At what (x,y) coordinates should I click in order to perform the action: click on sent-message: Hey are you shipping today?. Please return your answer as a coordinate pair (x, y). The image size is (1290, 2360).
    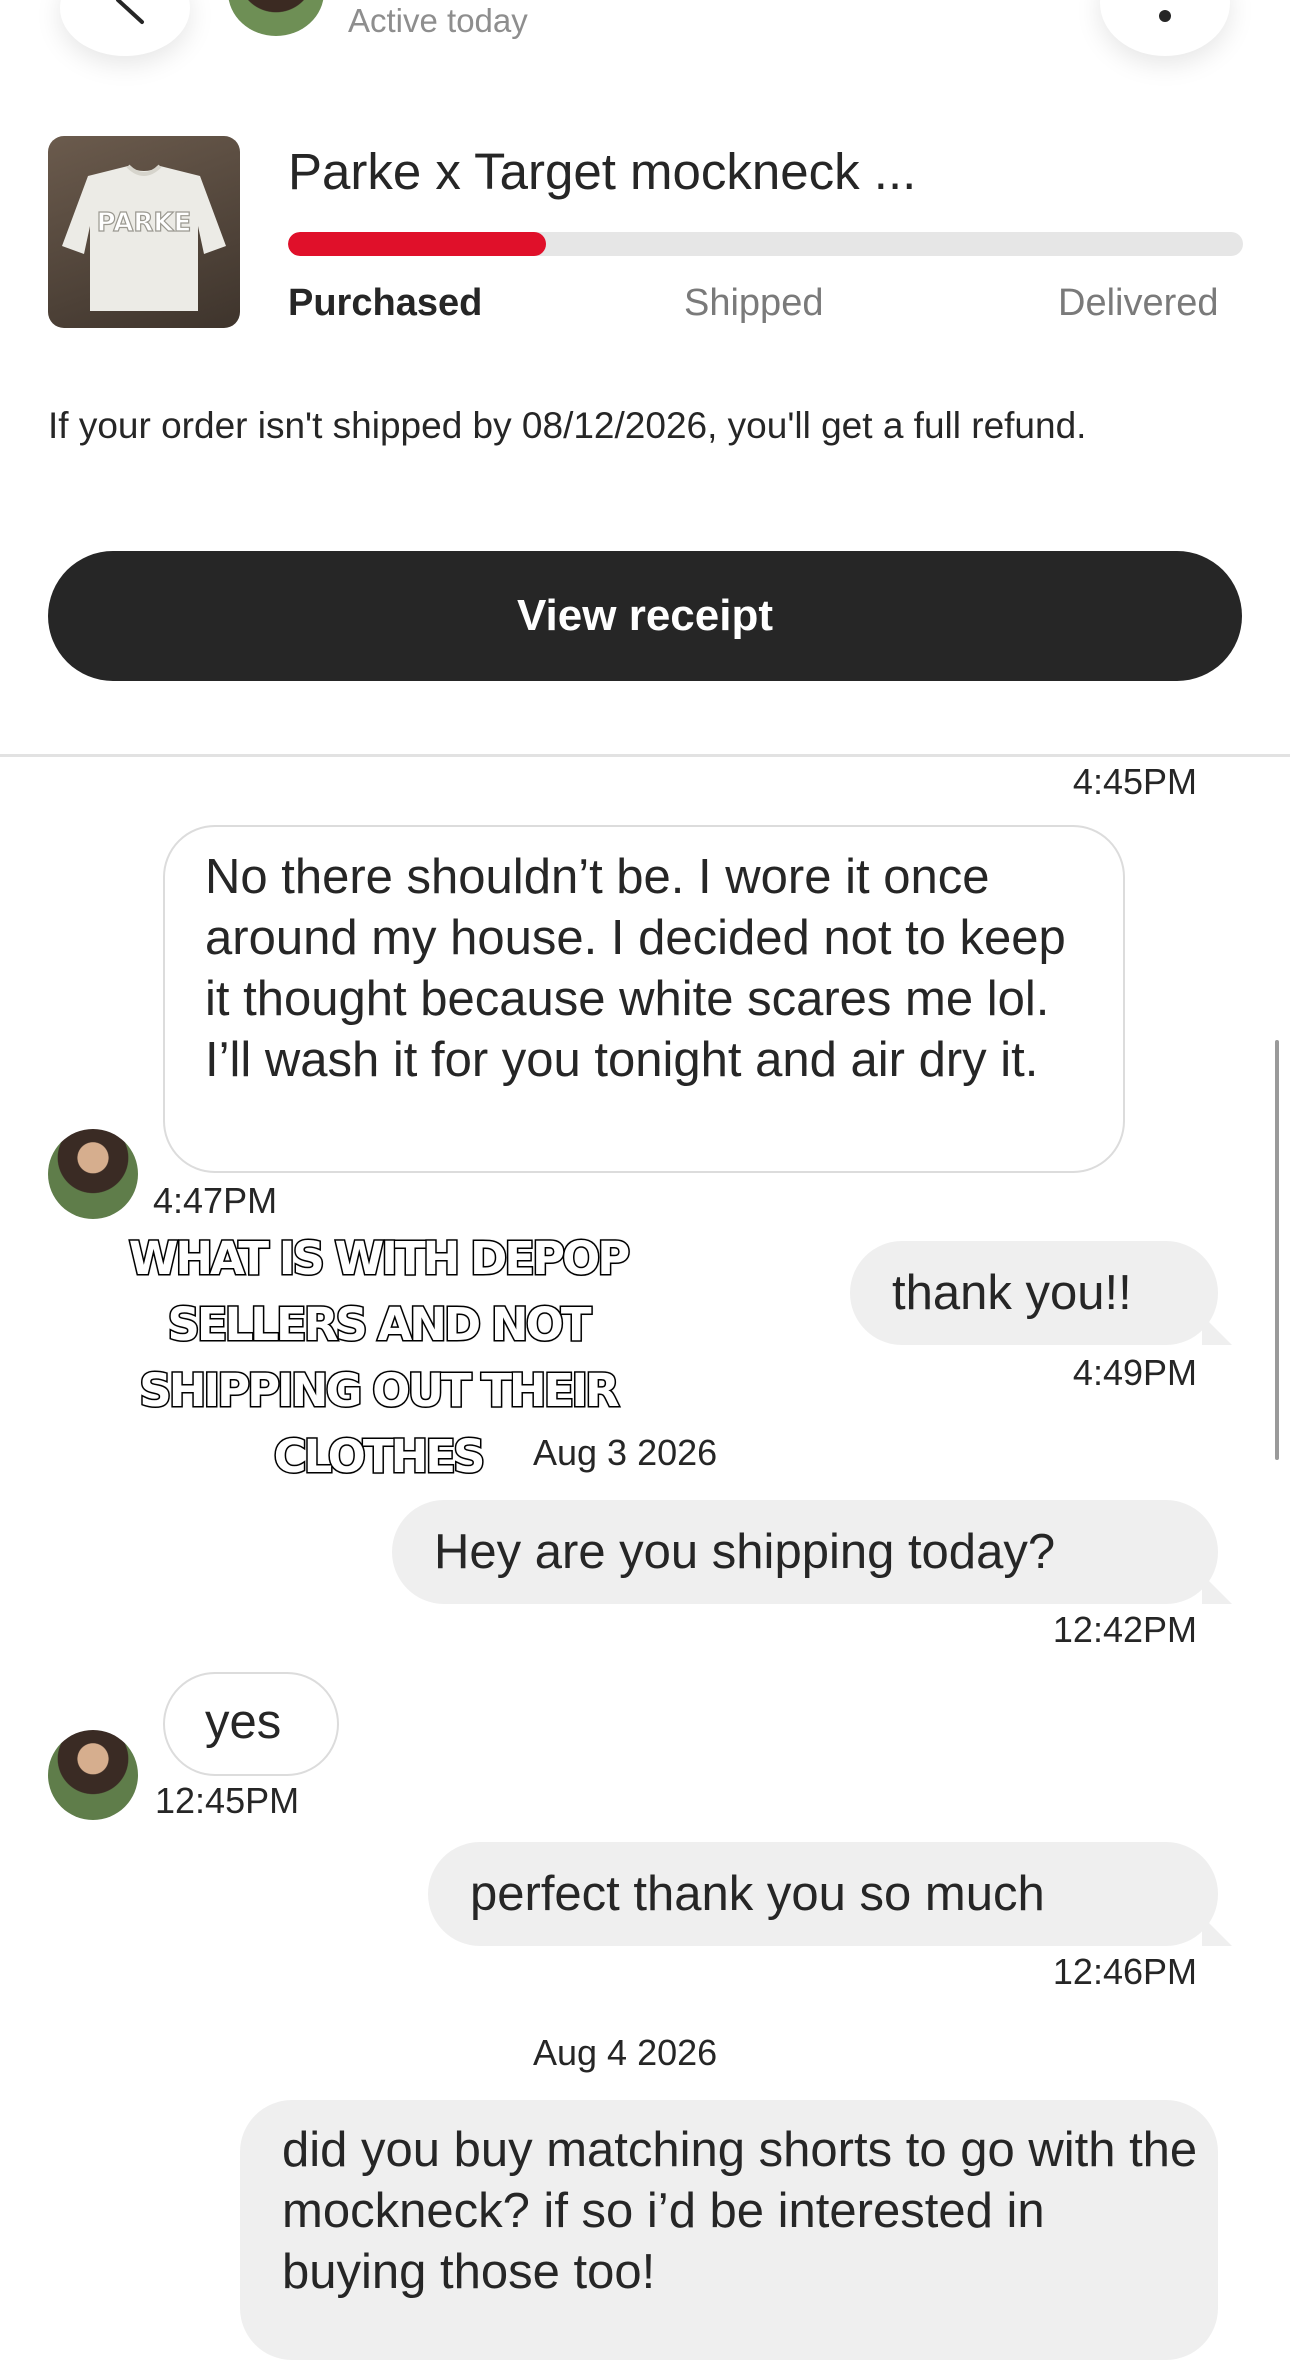
    Looking at the image, I should click on (812, 1552).